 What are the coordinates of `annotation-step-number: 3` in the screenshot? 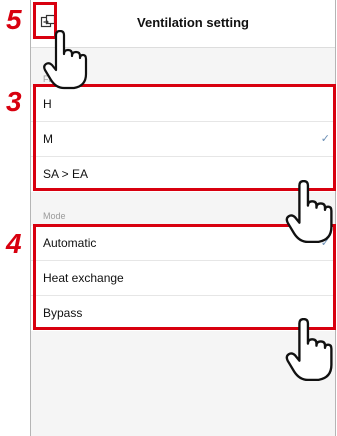 It's located at (14, 101).